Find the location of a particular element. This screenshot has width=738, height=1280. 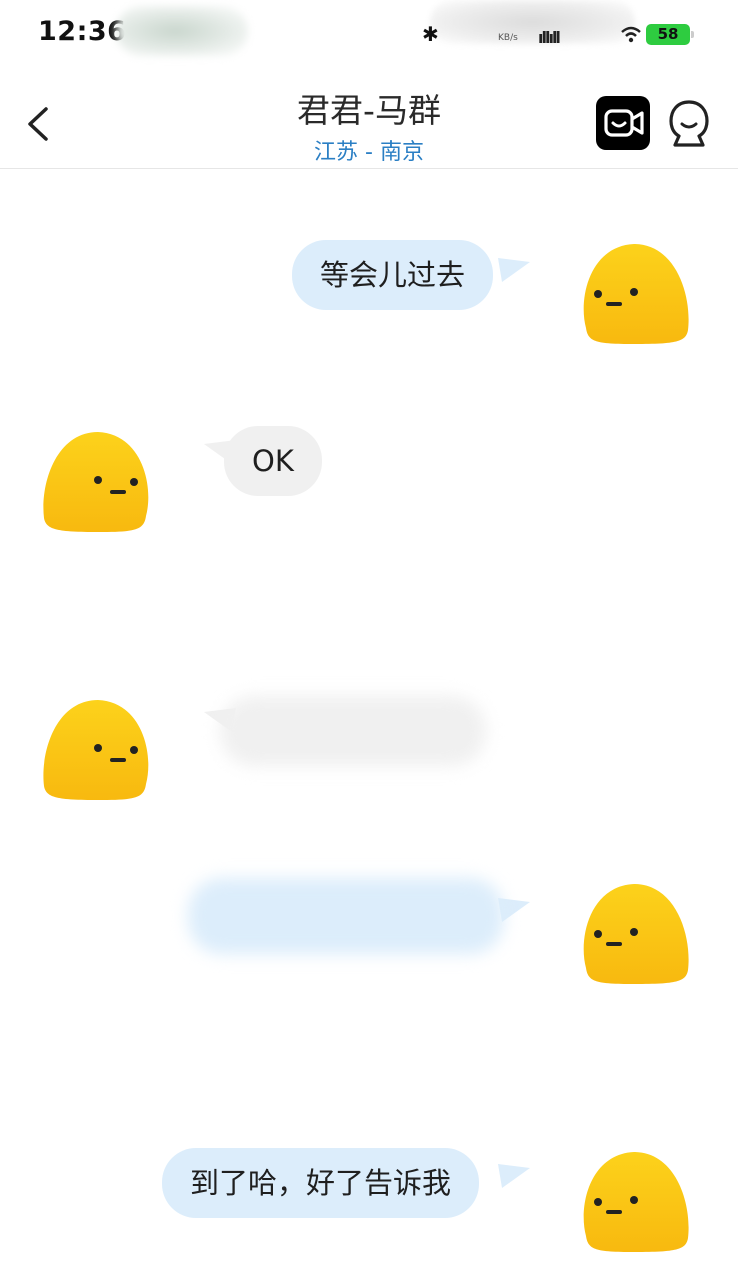

blurred-status-area-right is located at coordinates (532, 22).